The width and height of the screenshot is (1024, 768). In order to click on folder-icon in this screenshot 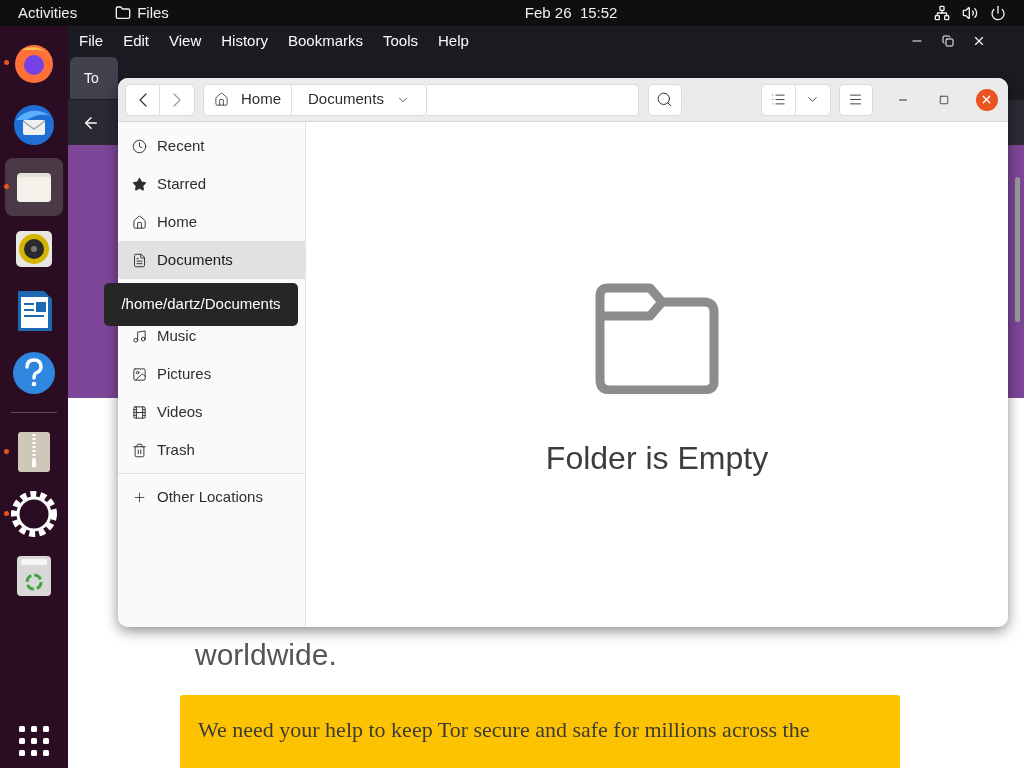, I will do `click(123, 13)`.